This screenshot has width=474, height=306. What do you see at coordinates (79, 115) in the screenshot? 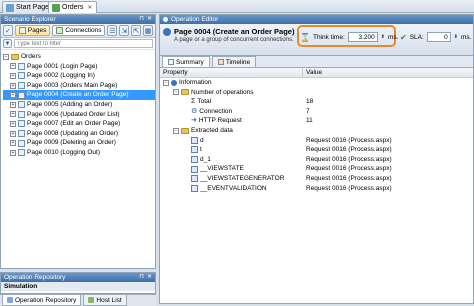
I see `tree-item: + Page 0006 (Updated Order List)` at bounding box center [79, 115].